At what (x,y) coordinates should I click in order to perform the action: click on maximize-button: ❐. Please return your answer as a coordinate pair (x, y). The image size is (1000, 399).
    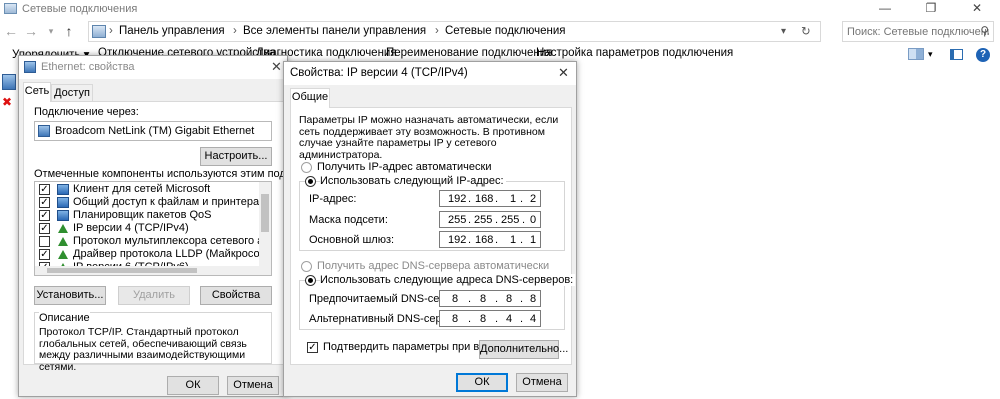
    Looking at the image, I should click on (931, 9).